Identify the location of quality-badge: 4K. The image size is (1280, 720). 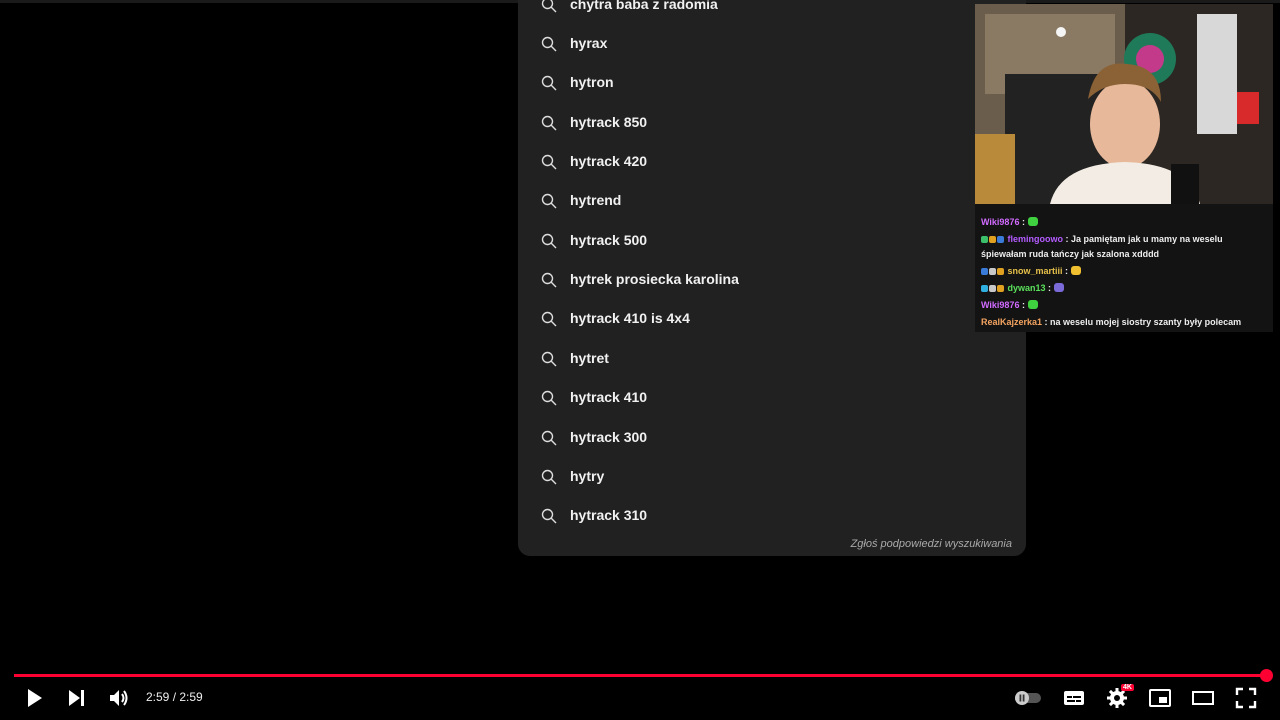
(1127, 687).